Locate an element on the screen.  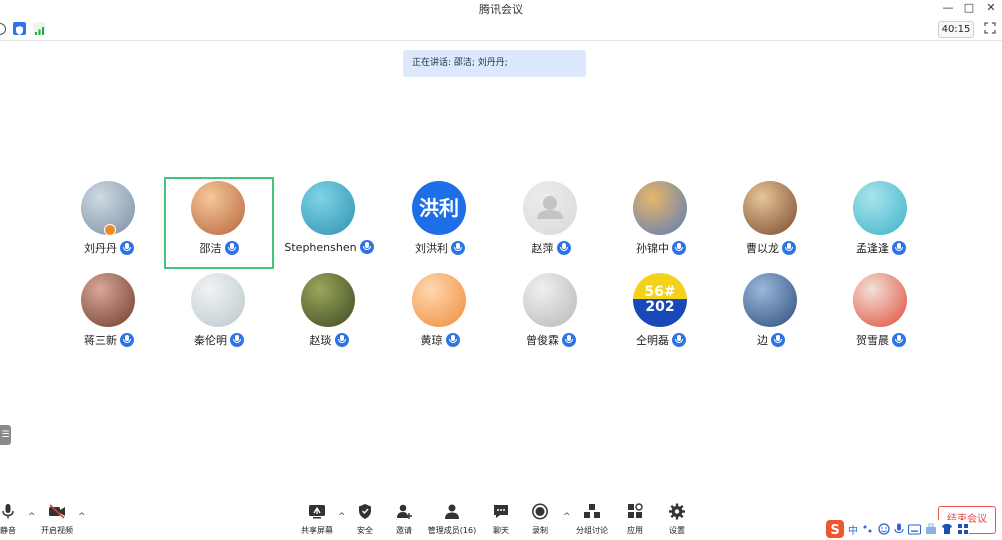
participant-name-row: 边 is located at coordinates (771, 340).